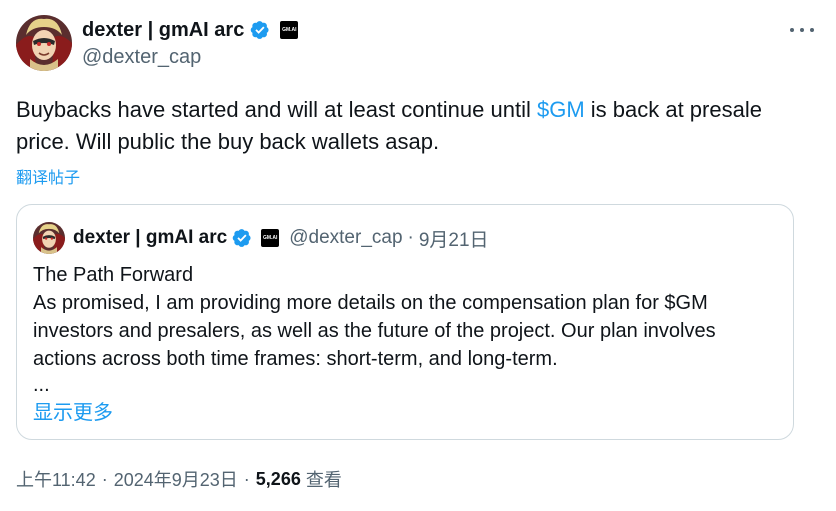 The width and height of the screenshot is (836, 511). I want to click on tweet-meta: 上午11:42 · 2024年9月23日 · 5,266 查看, so click(179, 479).